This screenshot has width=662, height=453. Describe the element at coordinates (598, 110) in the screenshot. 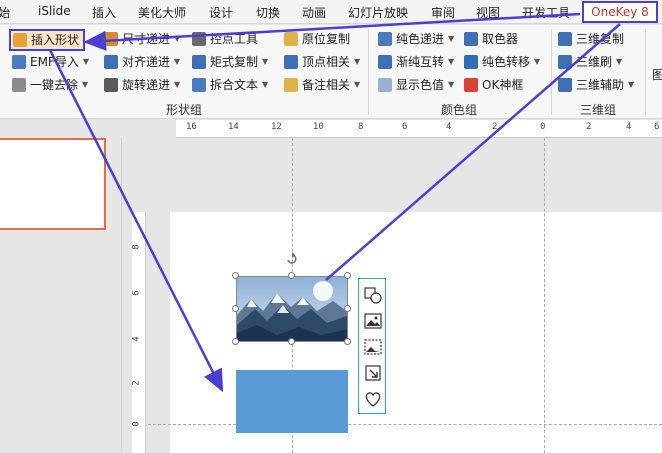

I see `3d-group-label: 三维组` at that location.